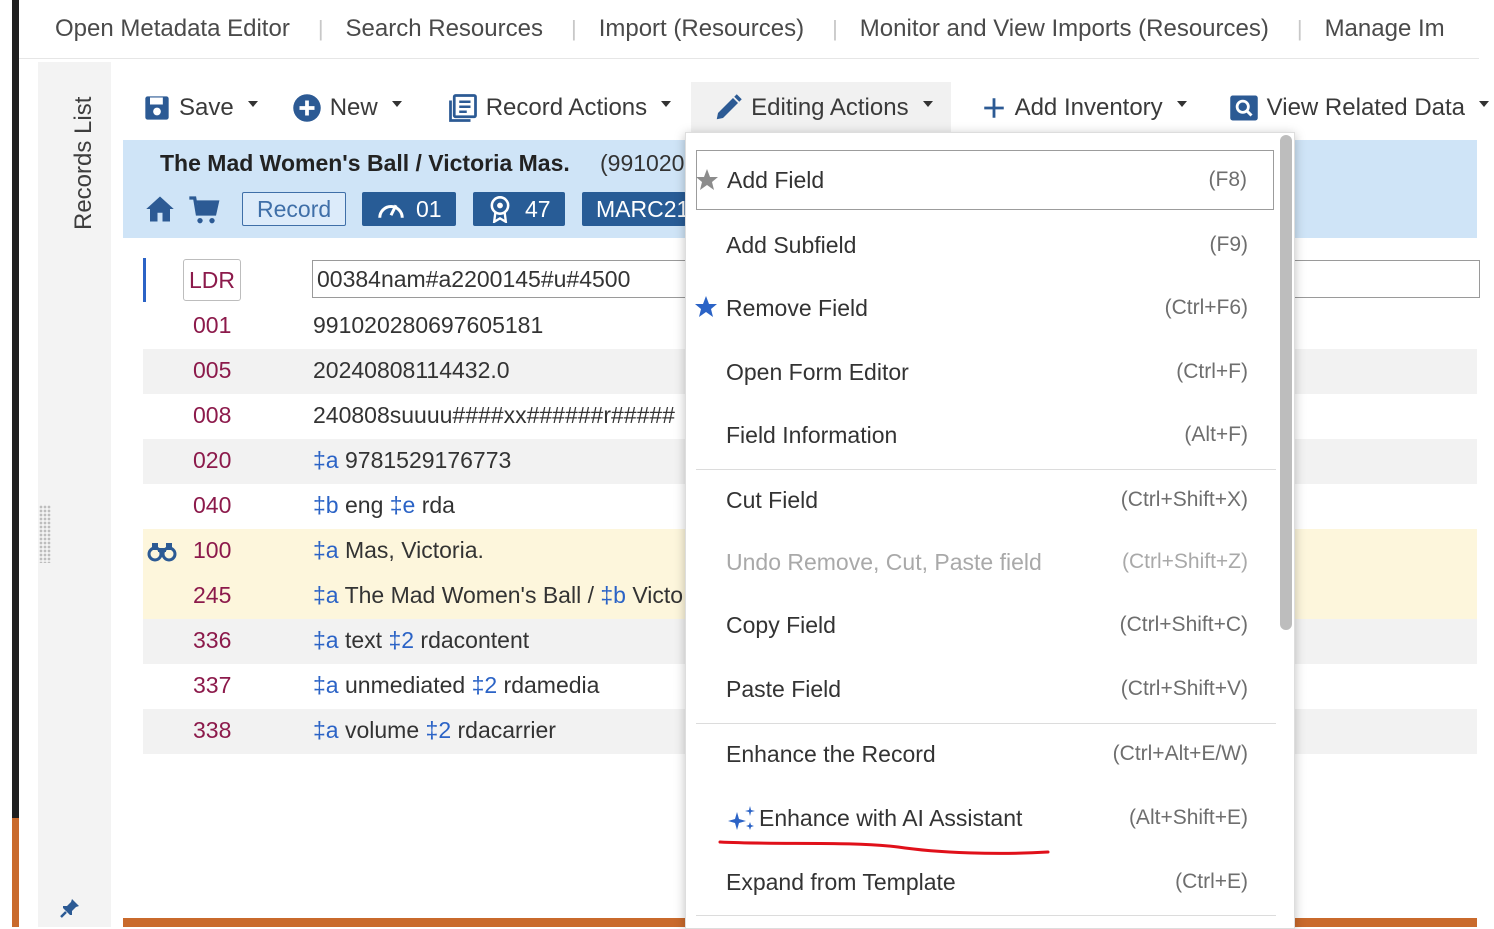  What do you see at coordinates (347, 108) in the screenshot?
I see `new-button: New` at bounding box center [347, 108].